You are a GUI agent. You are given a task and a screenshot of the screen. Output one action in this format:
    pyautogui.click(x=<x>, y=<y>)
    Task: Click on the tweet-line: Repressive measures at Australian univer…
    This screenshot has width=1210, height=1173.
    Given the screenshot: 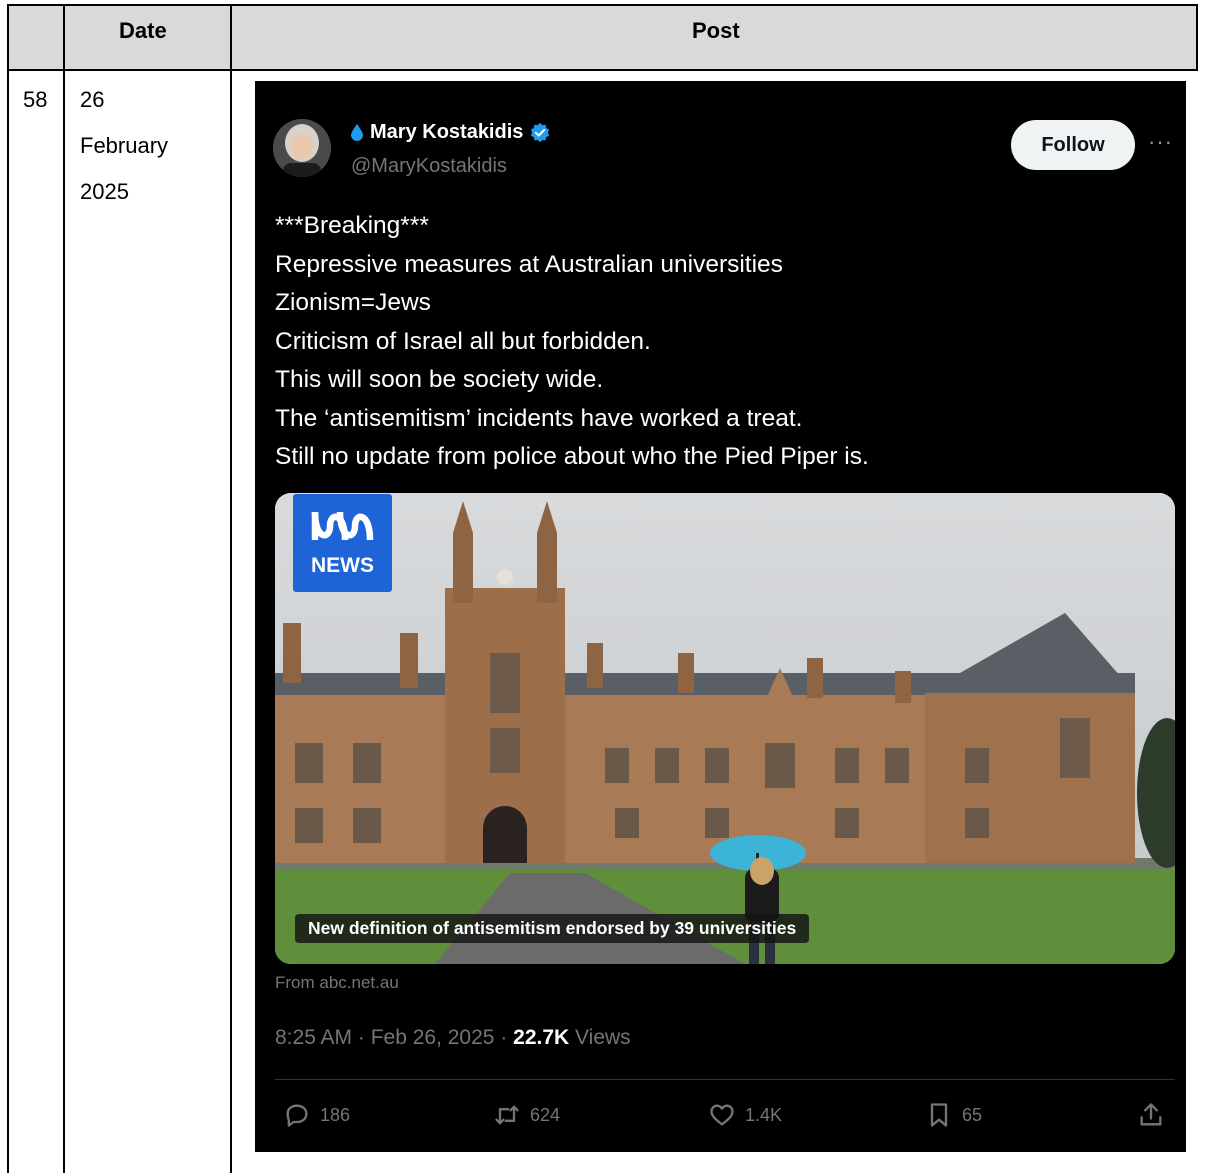 What is the action you would take?
    pyautogui.click(x=529, y=264)
    